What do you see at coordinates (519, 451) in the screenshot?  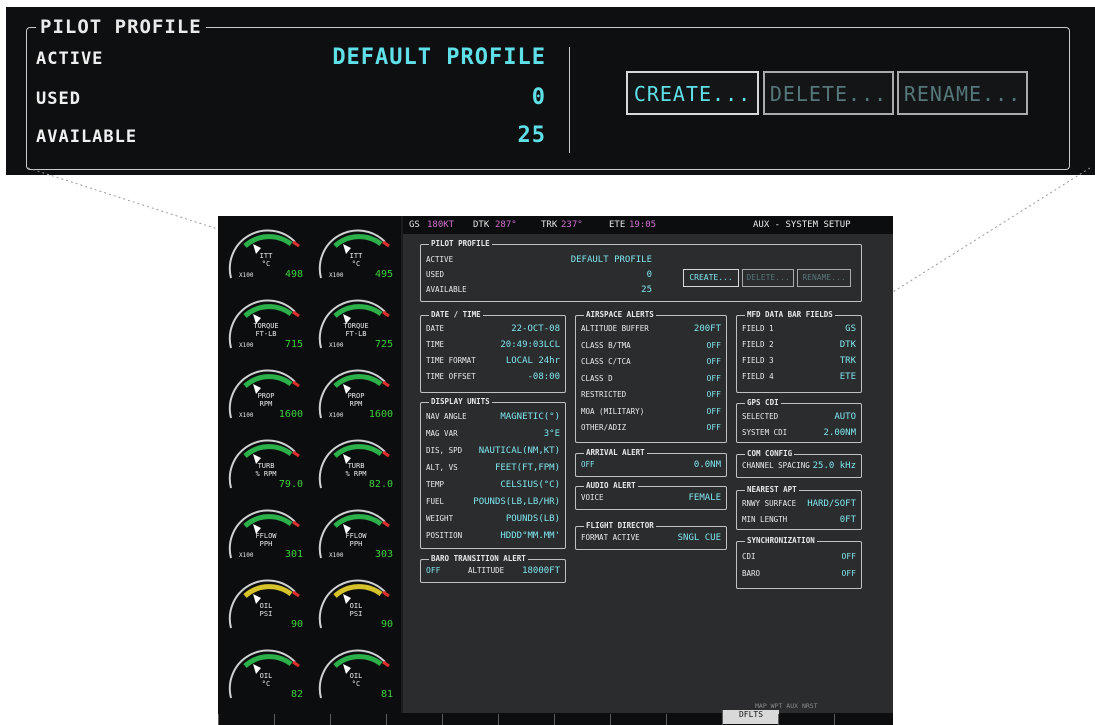 I see `row-value: NAUTICAL(NM,KT)` at bounding box center [519, 451].